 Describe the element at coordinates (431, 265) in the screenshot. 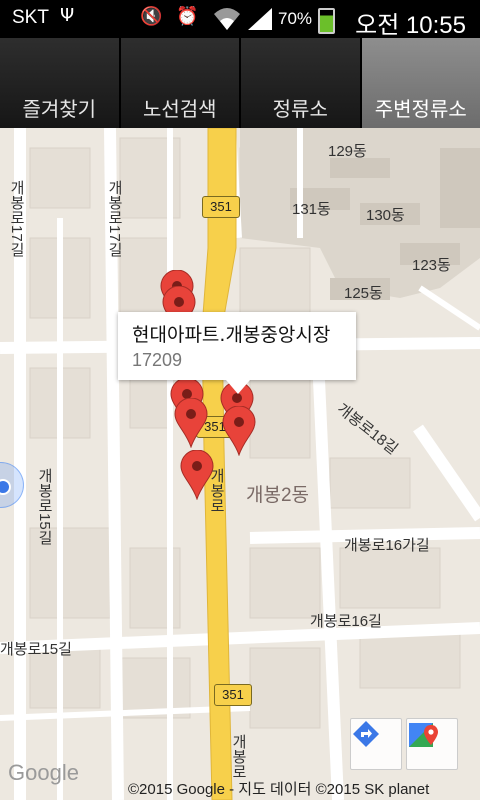

I see `building-label: 123동` at that location.